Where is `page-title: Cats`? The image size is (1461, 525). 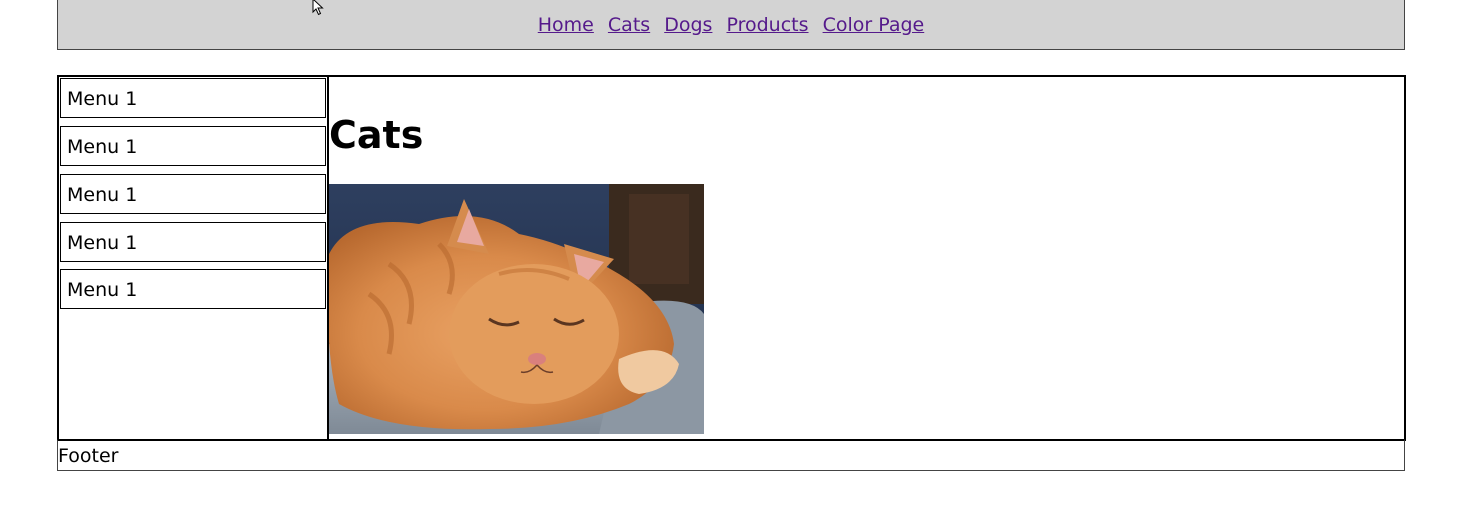 page-title: Cats is located at coordinates (376, 135).